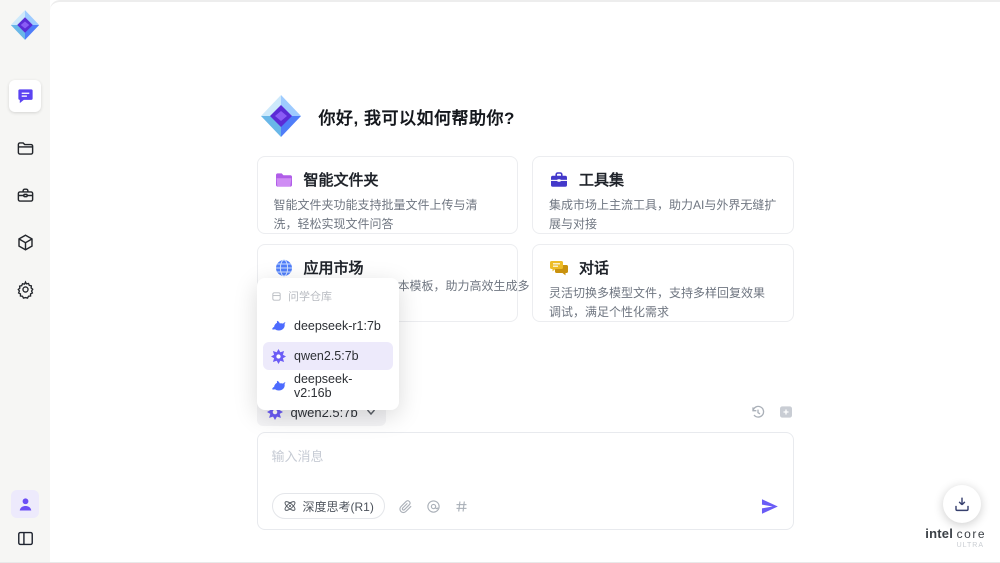 This screenshot has width=1000, height=563. I want to click on model-option-label: qwen2.5:7b, so click(326, 356).